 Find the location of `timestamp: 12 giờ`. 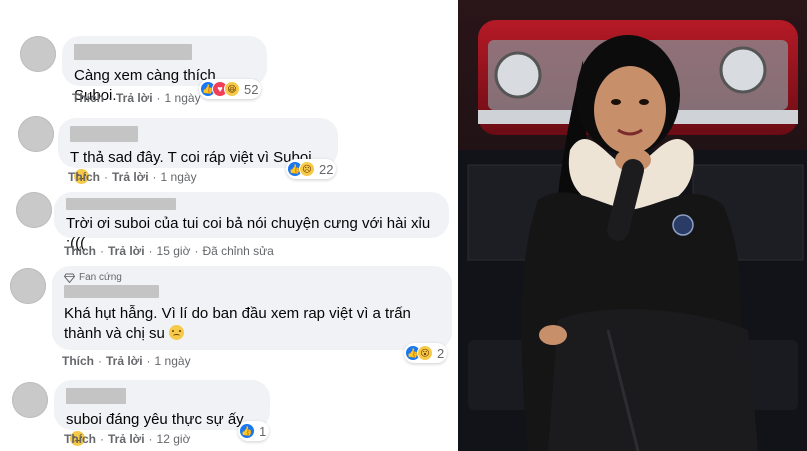

timestamp: 12 giờ is located at coordinates (174, 439).